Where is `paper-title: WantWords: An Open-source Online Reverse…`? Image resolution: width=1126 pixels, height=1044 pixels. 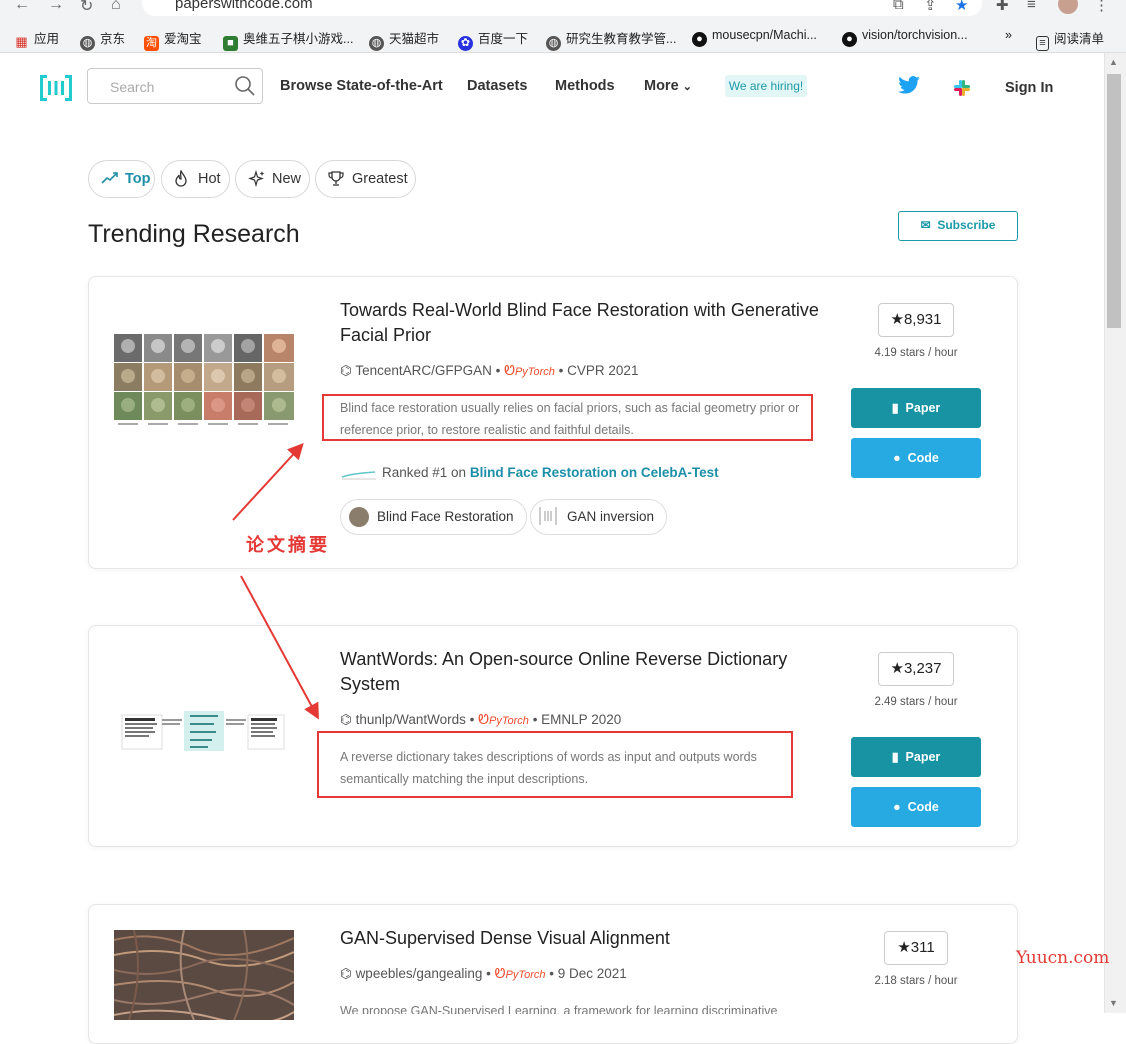 paper-title: WantWords: An Open-source Online Reverse… is located at coordinates (585, 672).